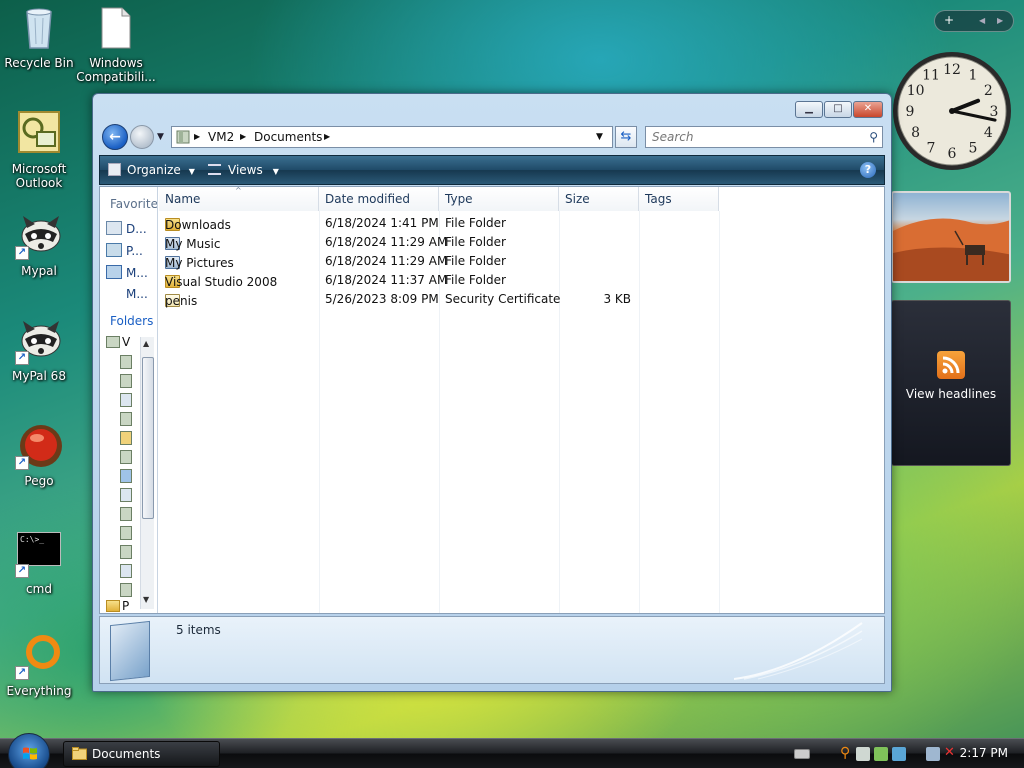 This screenshot has height=768, width=1024. What do you see at coordinates (873, 137) in the screenshot?
I see `search-icon: ⚲` at bounding box center [873, 137].